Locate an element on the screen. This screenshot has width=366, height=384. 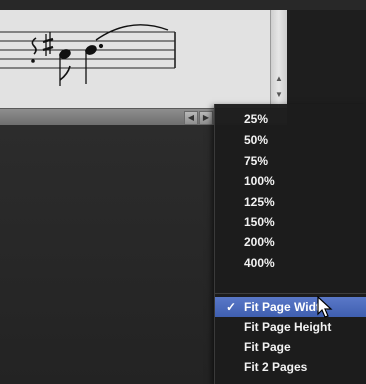
zoom-menu-item-150: 150% is located at coordinates (290, 222).